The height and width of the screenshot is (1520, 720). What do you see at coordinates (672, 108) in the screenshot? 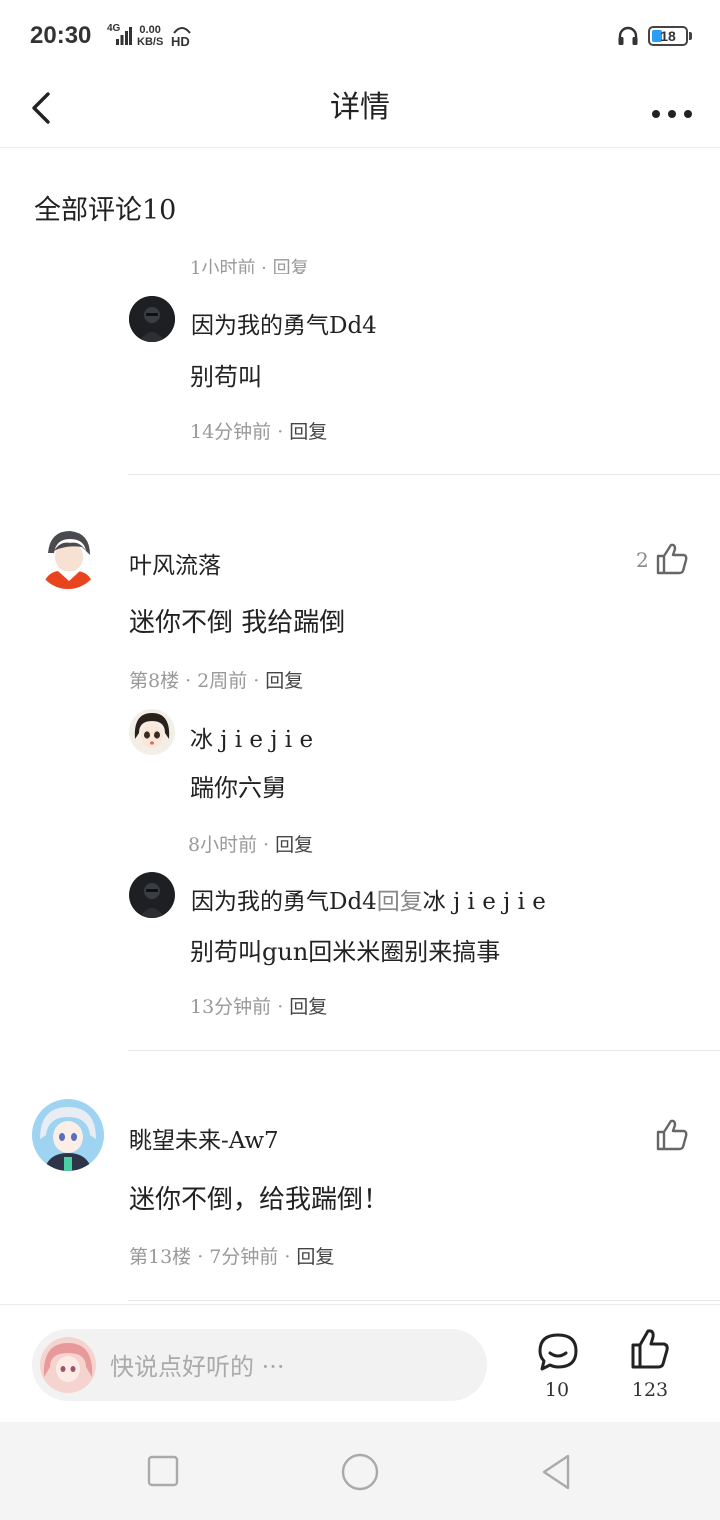
I see `more-options-button` at bounding box center [672, 108].